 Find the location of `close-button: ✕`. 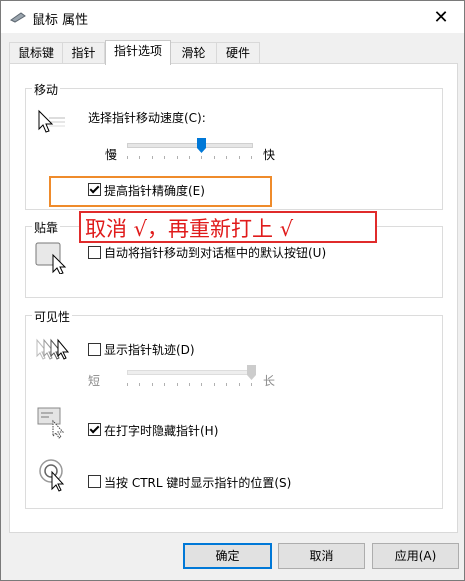

close-button: ✕ is located at coordinates (441, 17).